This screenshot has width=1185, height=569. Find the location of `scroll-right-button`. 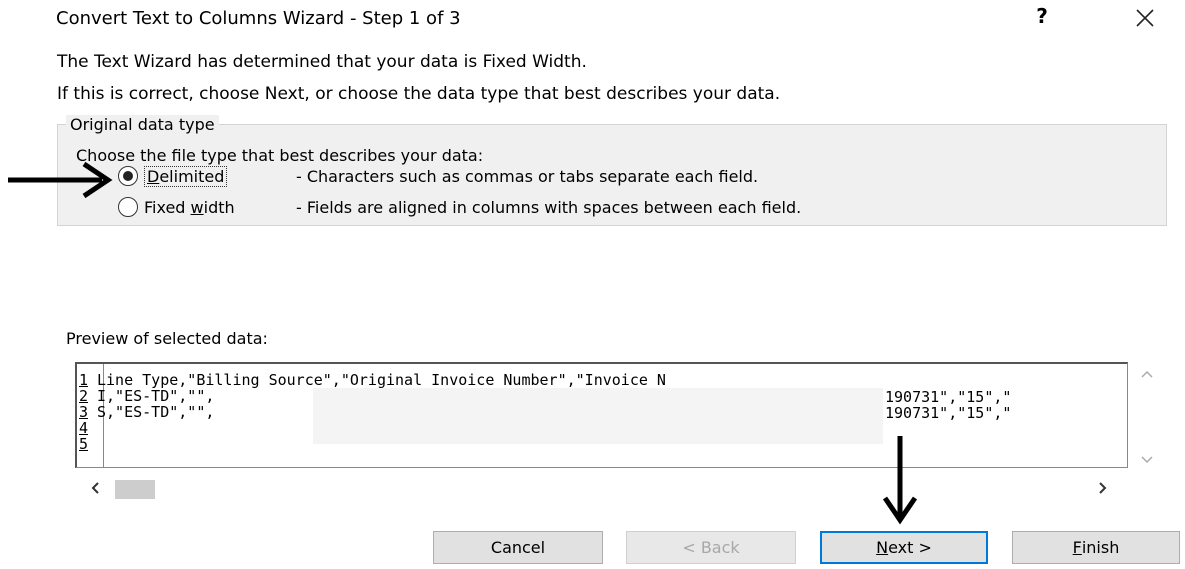

scroll-right-button is located at coordinates (1103, 488).